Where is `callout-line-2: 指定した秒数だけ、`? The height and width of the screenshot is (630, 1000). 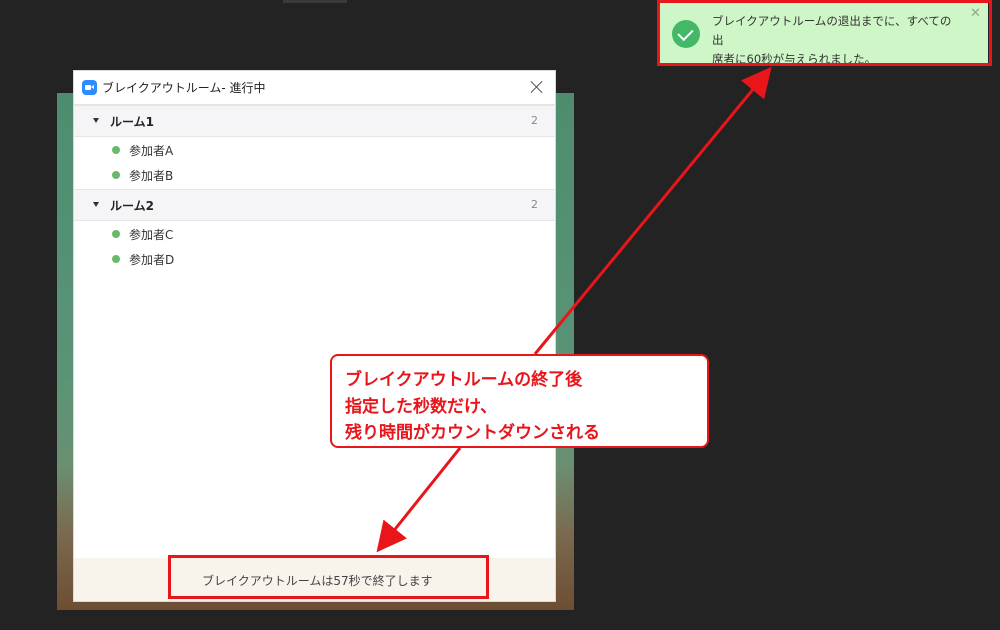
callout-line-2: 指定した秒数だけ、 is located at coordinates (421, 407).